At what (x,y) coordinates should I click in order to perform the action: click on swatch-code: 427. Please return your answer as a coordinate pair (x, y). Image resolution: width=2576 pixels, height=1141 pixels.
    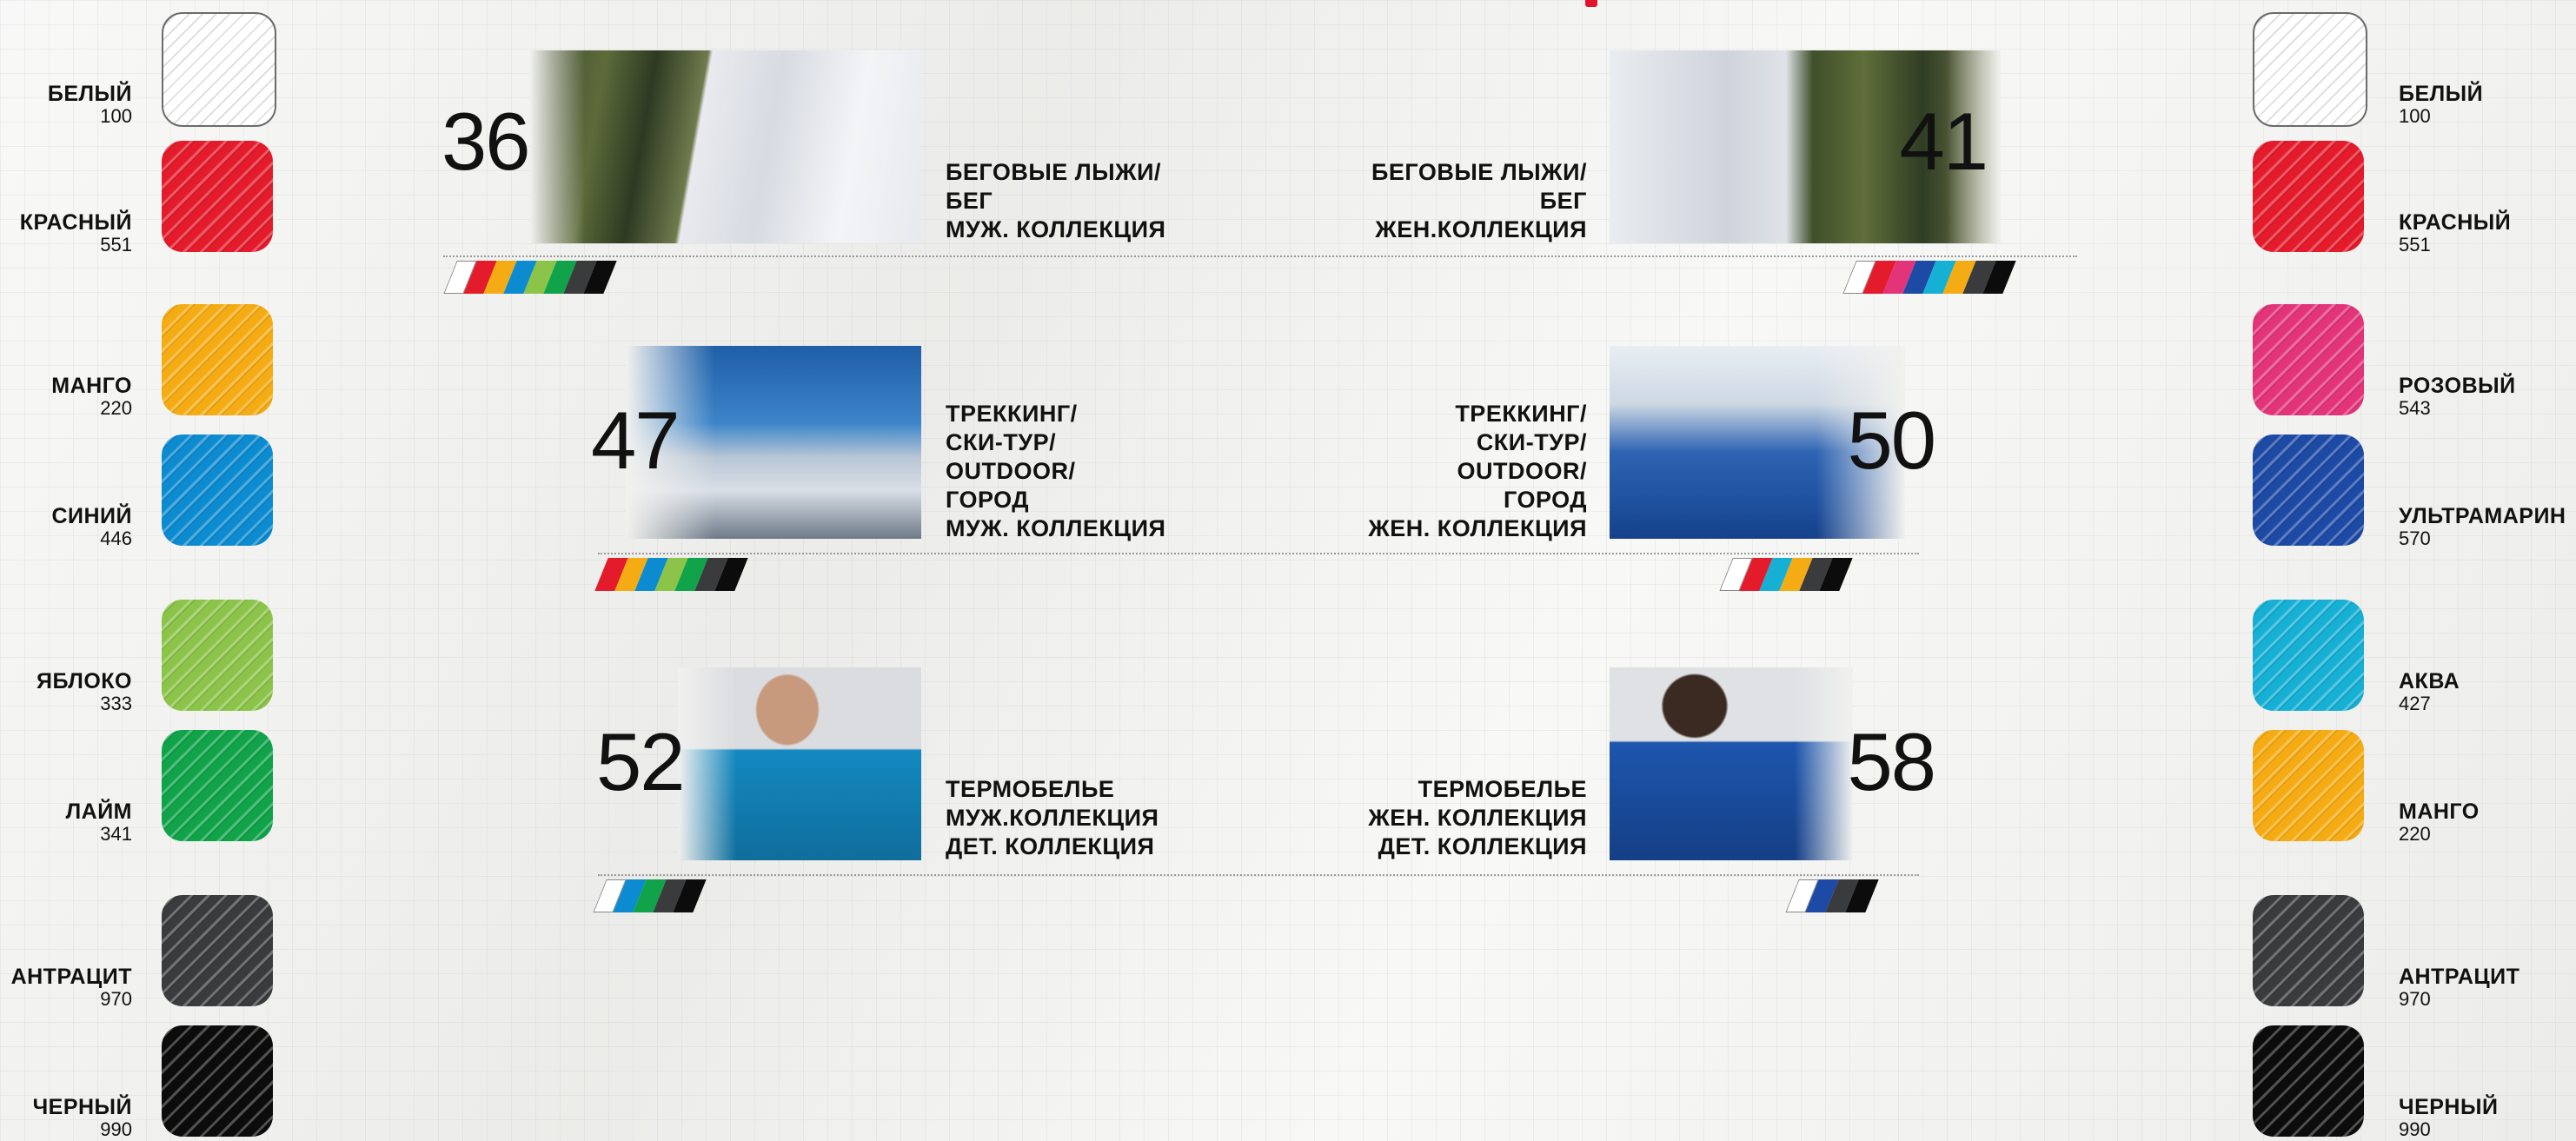
    Looking at the image, I should click on (2415, 703).